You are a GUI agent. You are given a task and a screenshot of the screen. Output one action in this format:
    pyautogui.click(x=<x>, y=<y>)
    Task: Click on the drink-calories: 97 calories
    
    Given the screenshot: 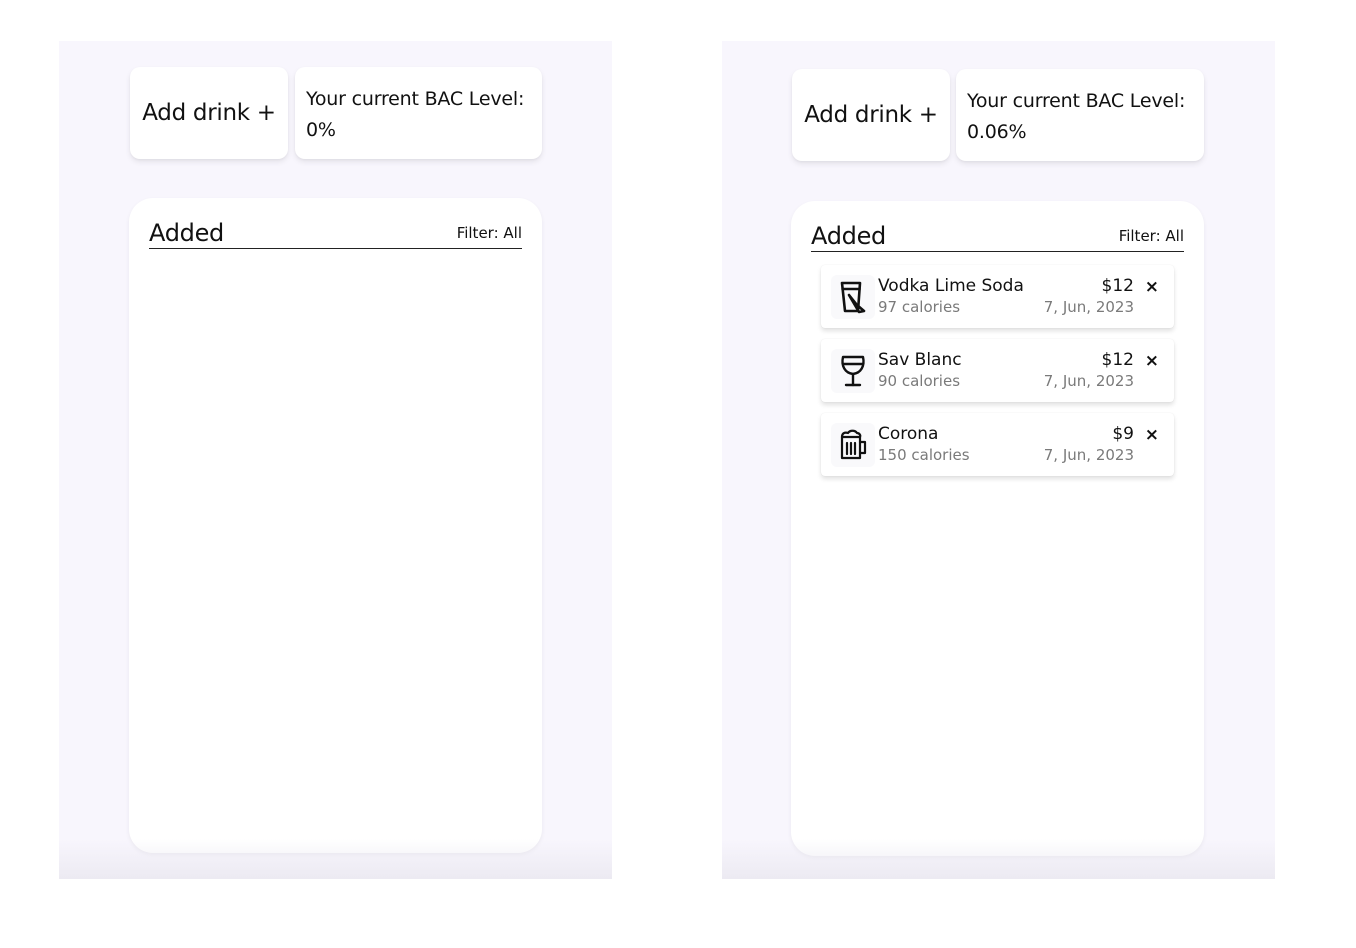 What is the action you would take?
    pyautogui.click(x=919, y=307)
    